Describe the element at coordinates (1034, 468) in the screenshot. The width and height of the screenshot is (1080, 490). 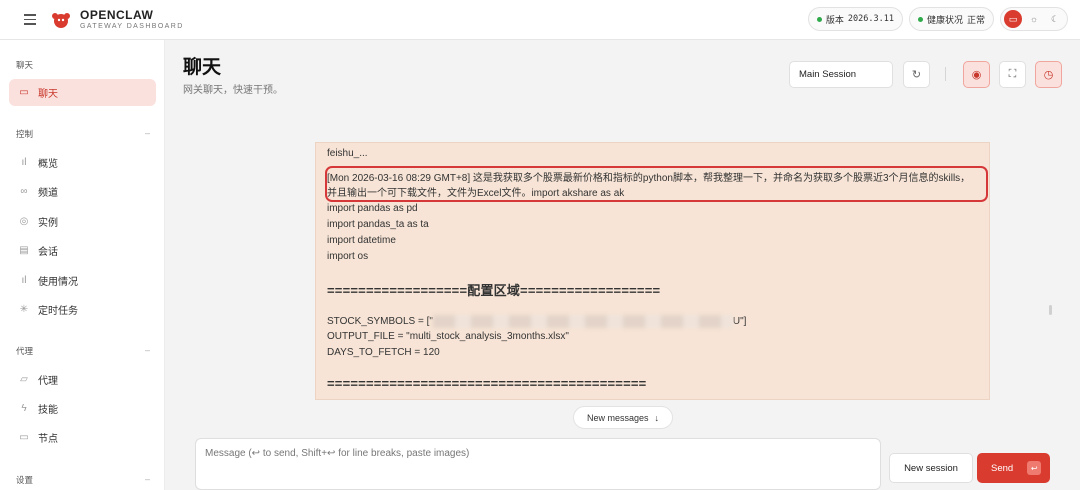
I see `enter-key-icon: ↩` at that location.